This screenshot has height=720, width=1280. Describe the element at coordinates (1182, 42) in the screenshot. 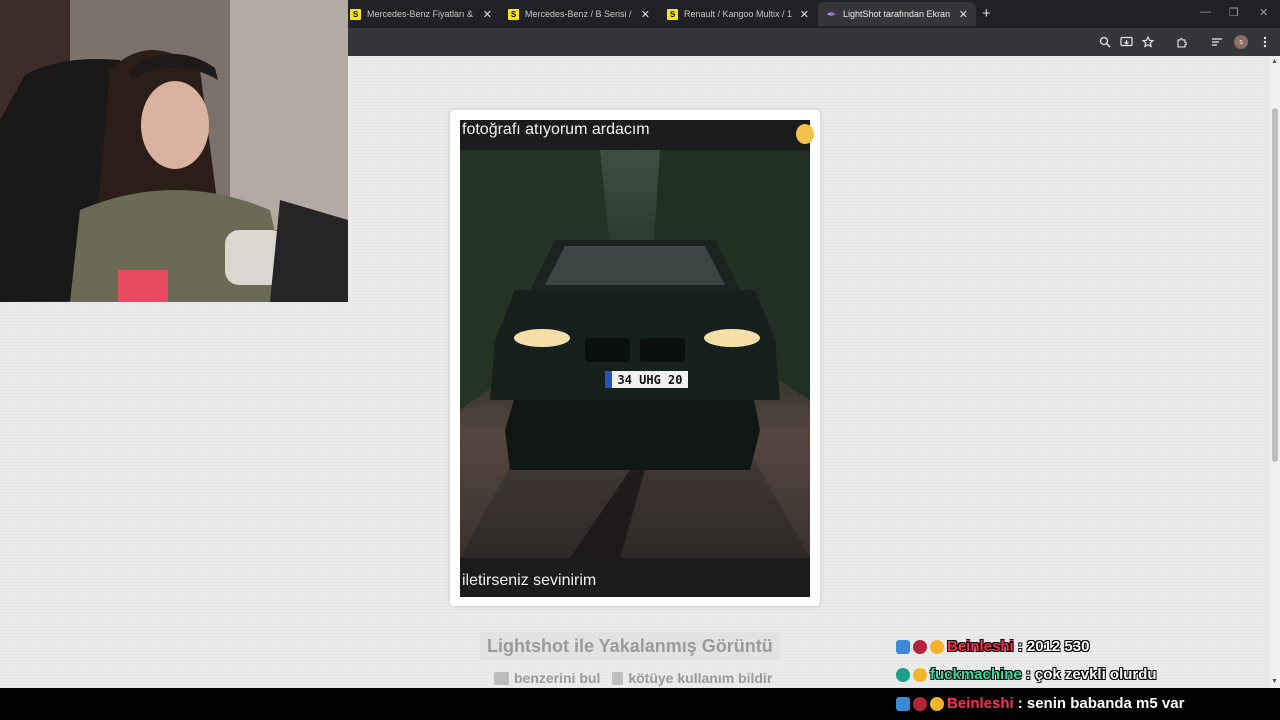

I see `extensions-icon` at that location.